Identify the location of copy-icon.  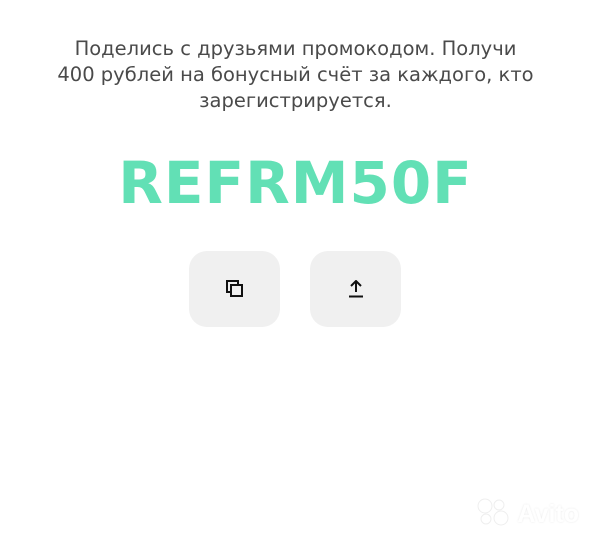
(234, 289).